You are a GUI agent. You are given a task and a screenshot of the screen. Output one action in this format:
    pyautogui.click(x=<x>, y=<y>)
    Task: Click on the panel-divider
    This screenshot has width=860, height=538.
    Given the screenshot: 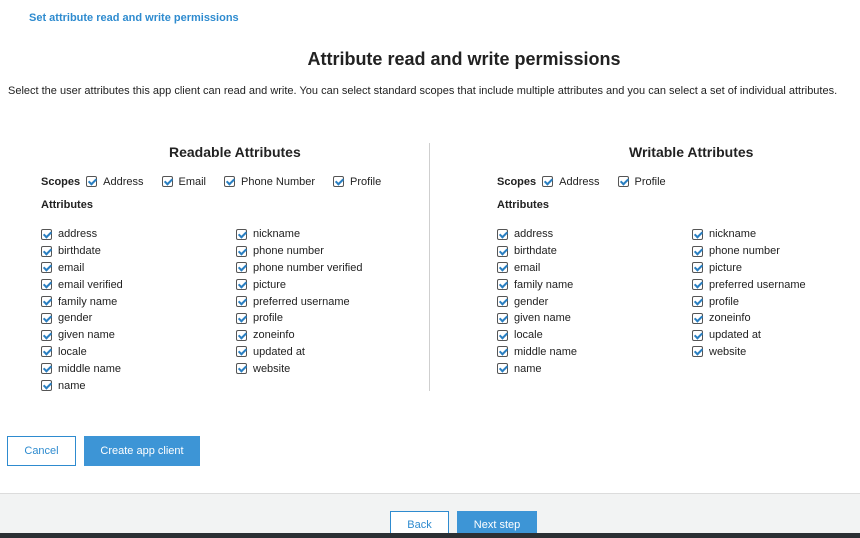 What is the action you would take?
    pyautogui.click(x=429, y=267)
    